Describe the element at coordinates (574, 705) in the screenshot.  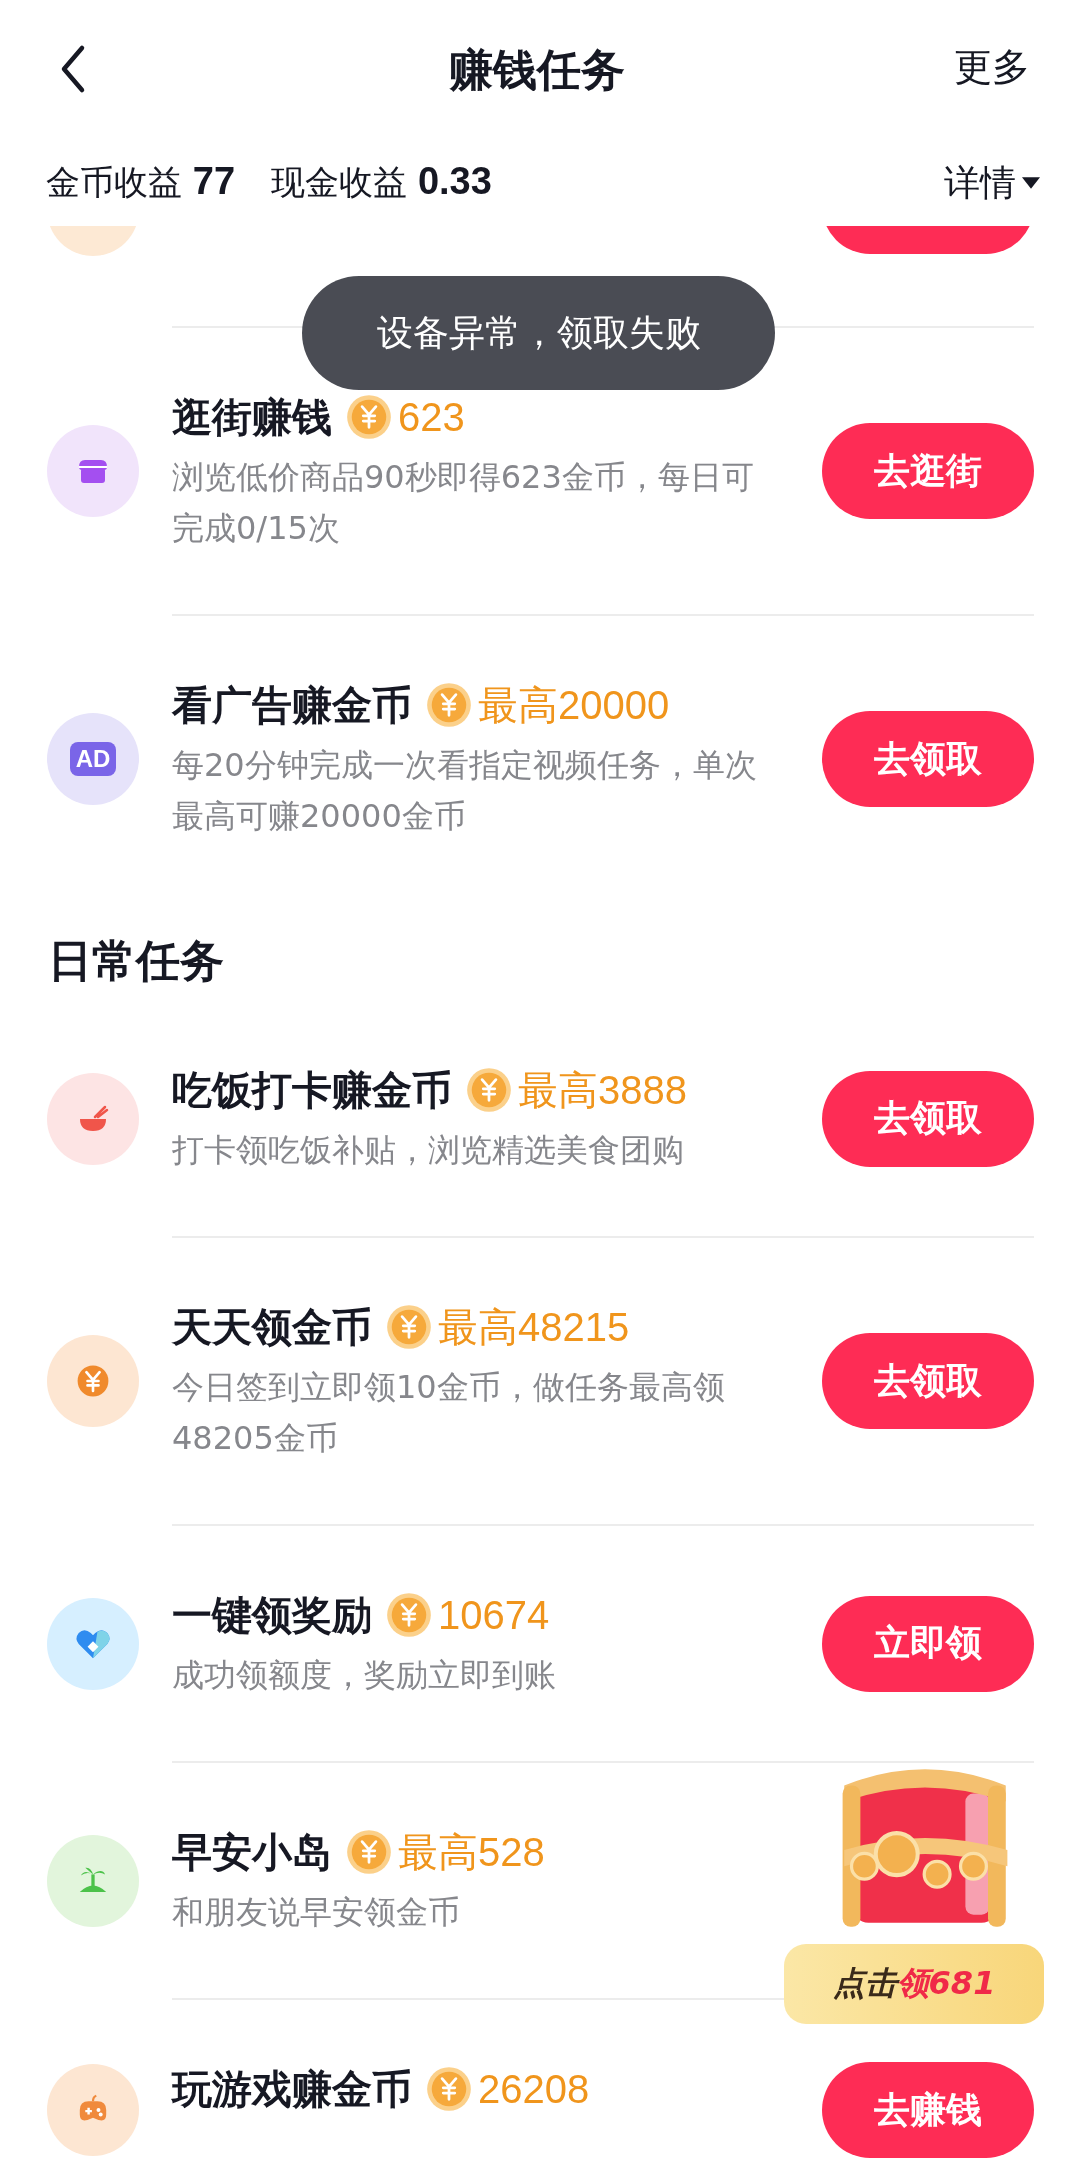
I see `reward-amount: 最高20000` at that location.